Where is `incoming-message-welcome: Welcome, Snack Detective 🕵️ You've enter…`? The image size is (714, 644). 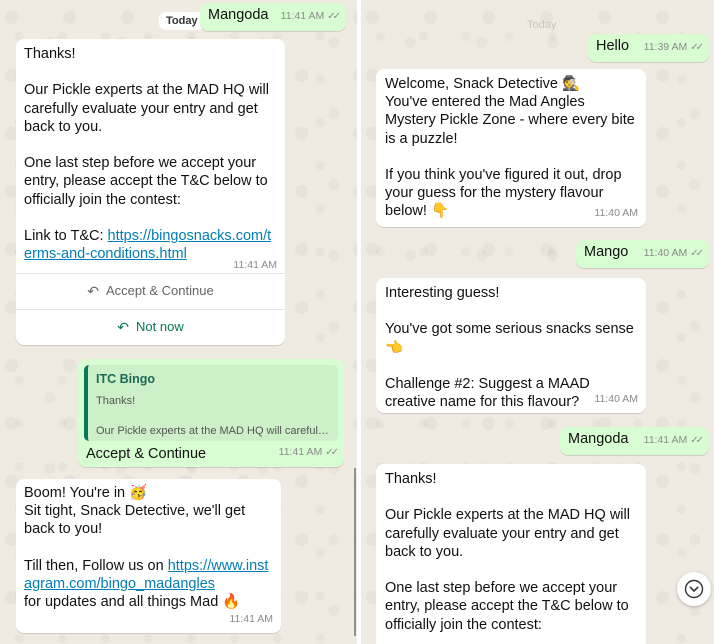
incoming-message-welcome: Welcome, Snack Detective 🕵️ You've enter… is located at coordinates (511, 148).